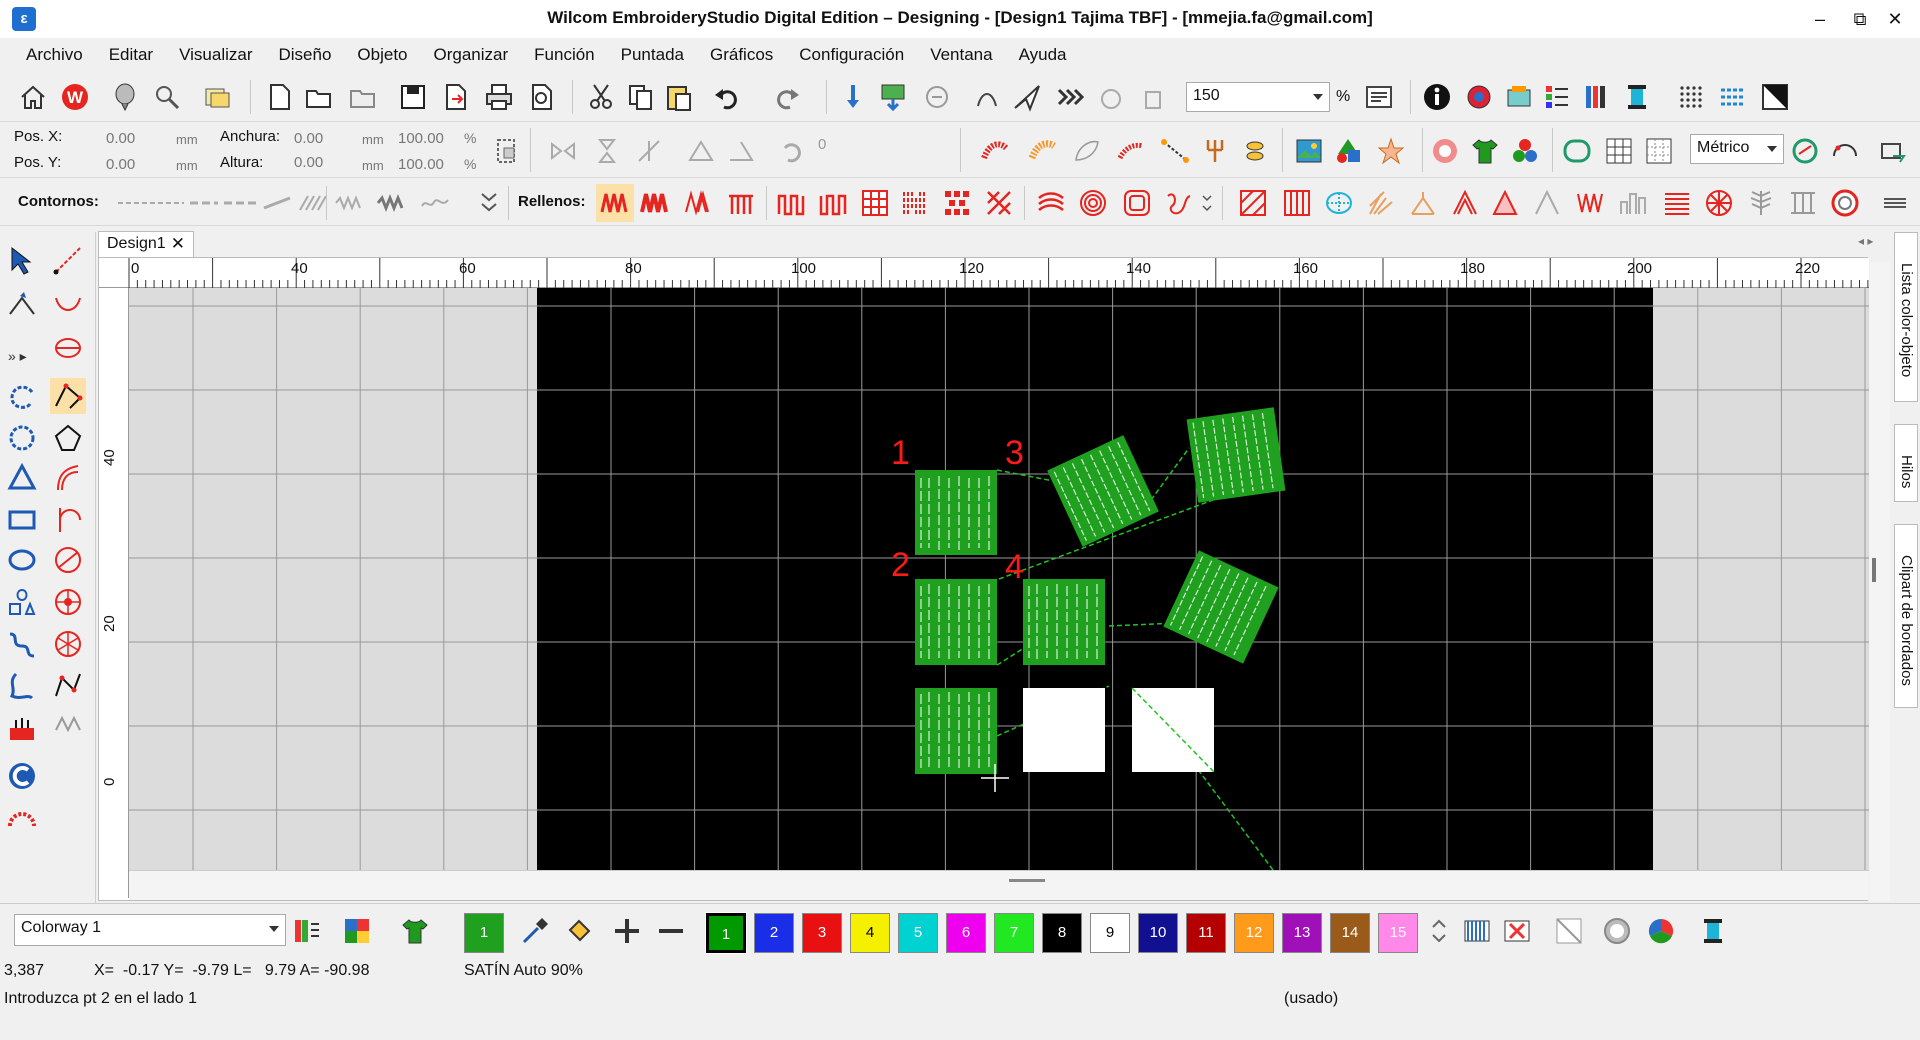  I want to click on paste-icon, so click(679, 97).